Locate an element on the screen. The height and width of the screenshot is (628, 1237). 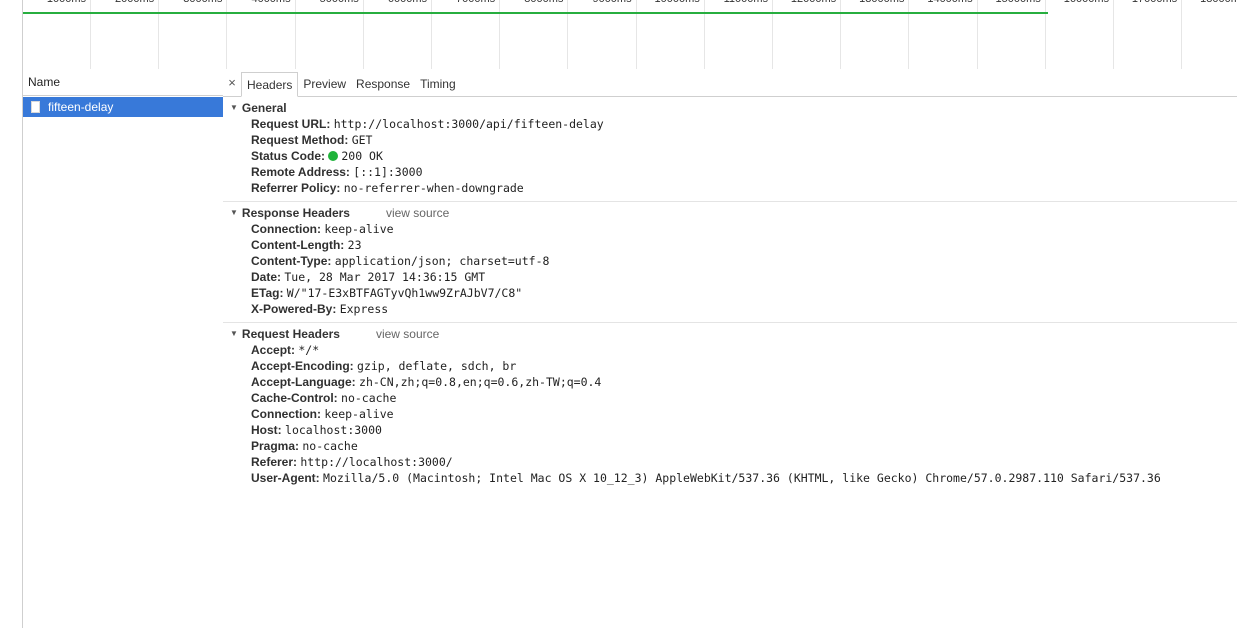
timeline-tick-label: 5000ms is located at coordinates (339, 2).